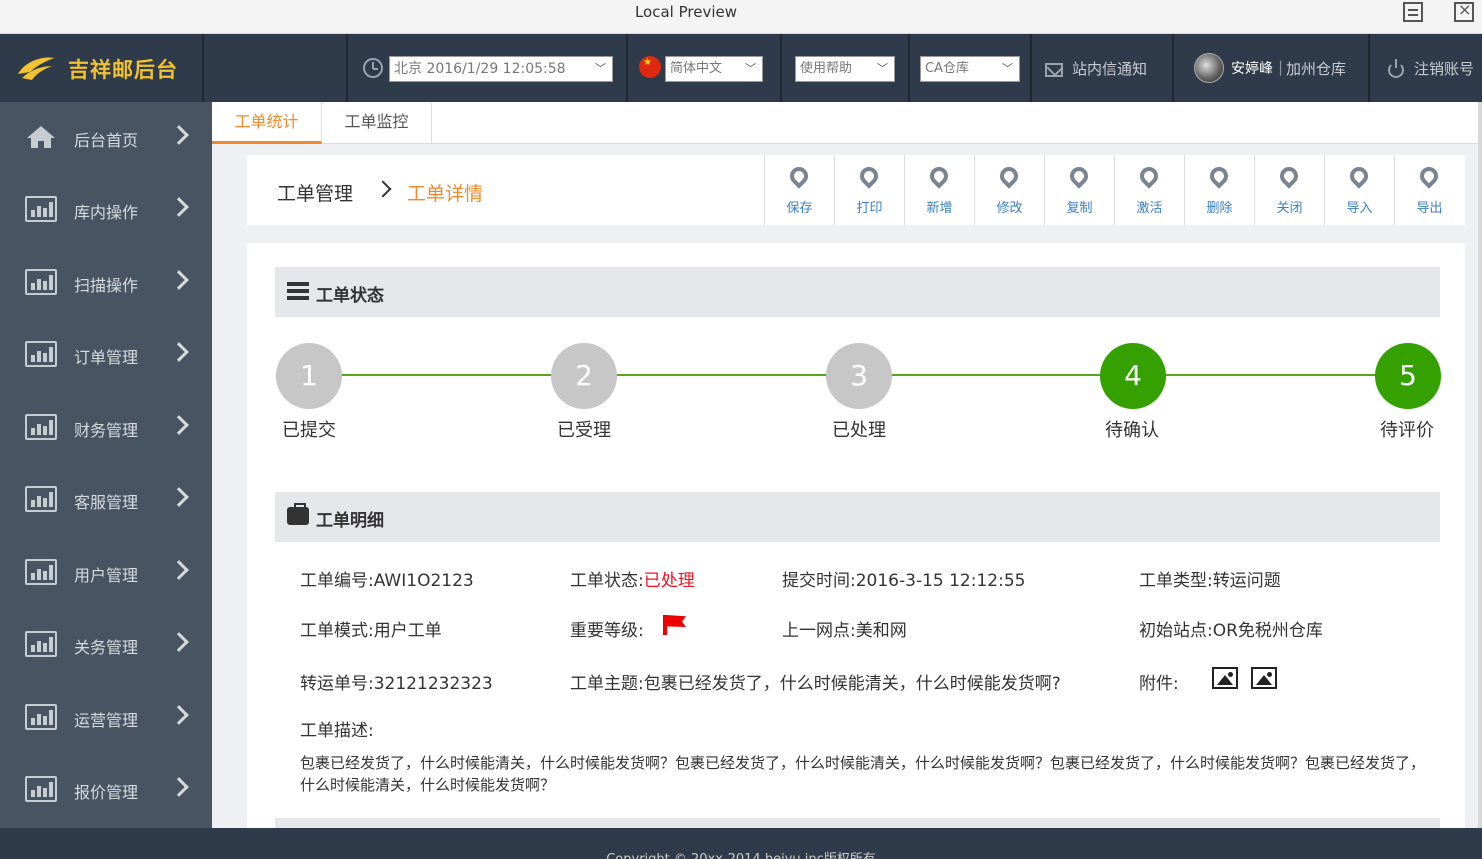 The height and width of the screenshot is (859, 1482). Describe the element at coordinates (1359, 208) in the screenshot. I see `button-label: 导入` at that location.